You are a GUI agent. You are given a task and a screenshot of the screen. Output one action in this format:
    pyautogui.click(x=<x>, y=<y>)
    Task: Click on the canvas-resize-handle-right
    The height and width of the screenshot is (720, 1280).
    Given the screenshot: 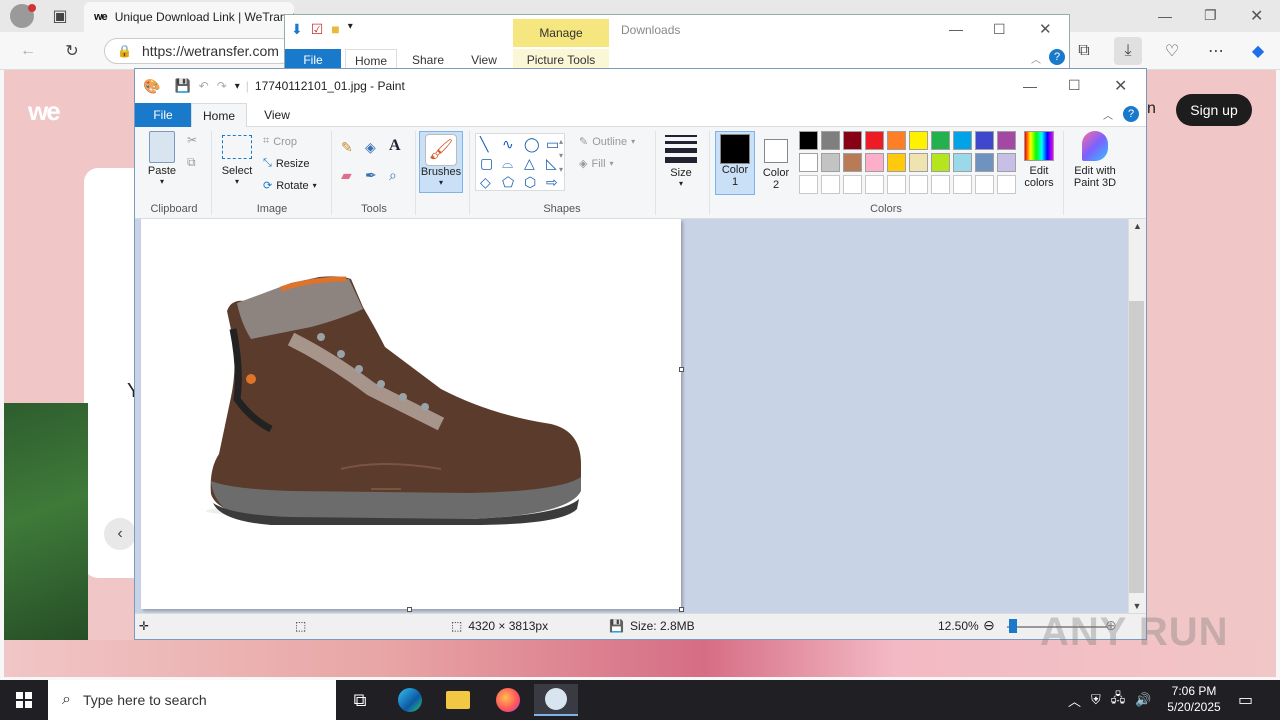 What is the action you would take?
    pyautogui.click(x=681, y=369)
    